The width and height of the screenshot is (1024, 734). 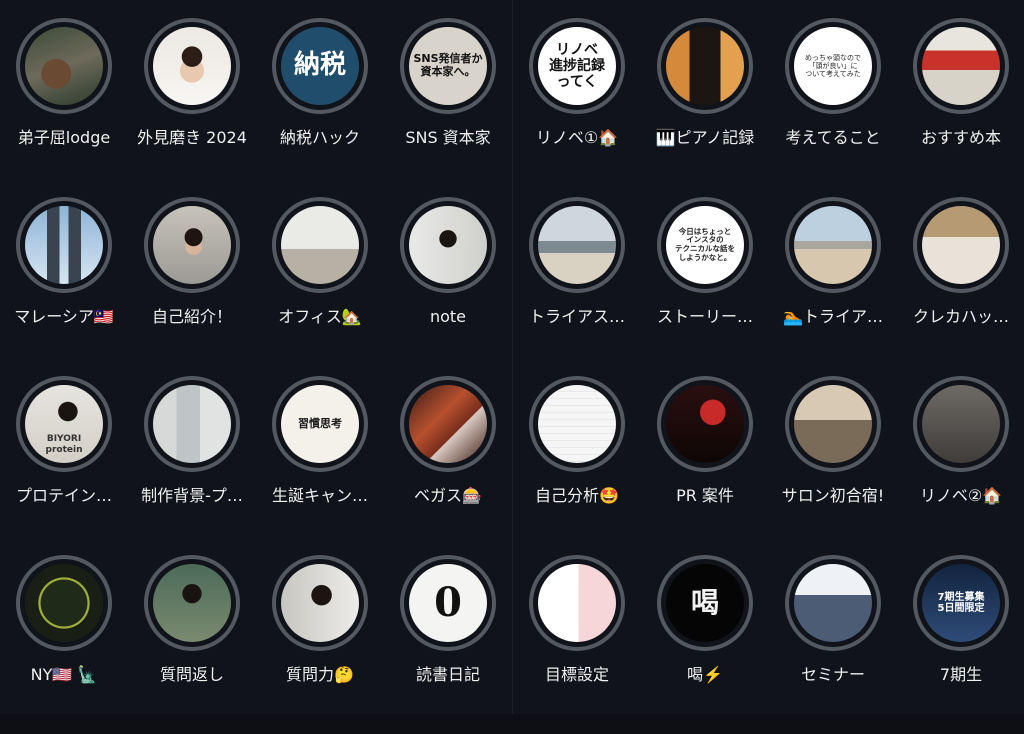 I want to click on highlight-cover-image: 喝, so click(x=705, y=603).